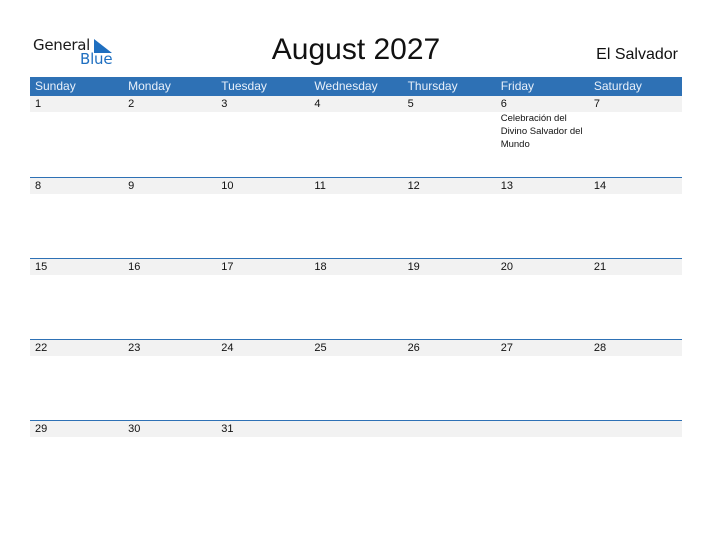 The image size is (712, 550). What do you see at coordinates (317, 104) in the screenshot?
I see `day-number: 4` at bounding box center [317, 104].